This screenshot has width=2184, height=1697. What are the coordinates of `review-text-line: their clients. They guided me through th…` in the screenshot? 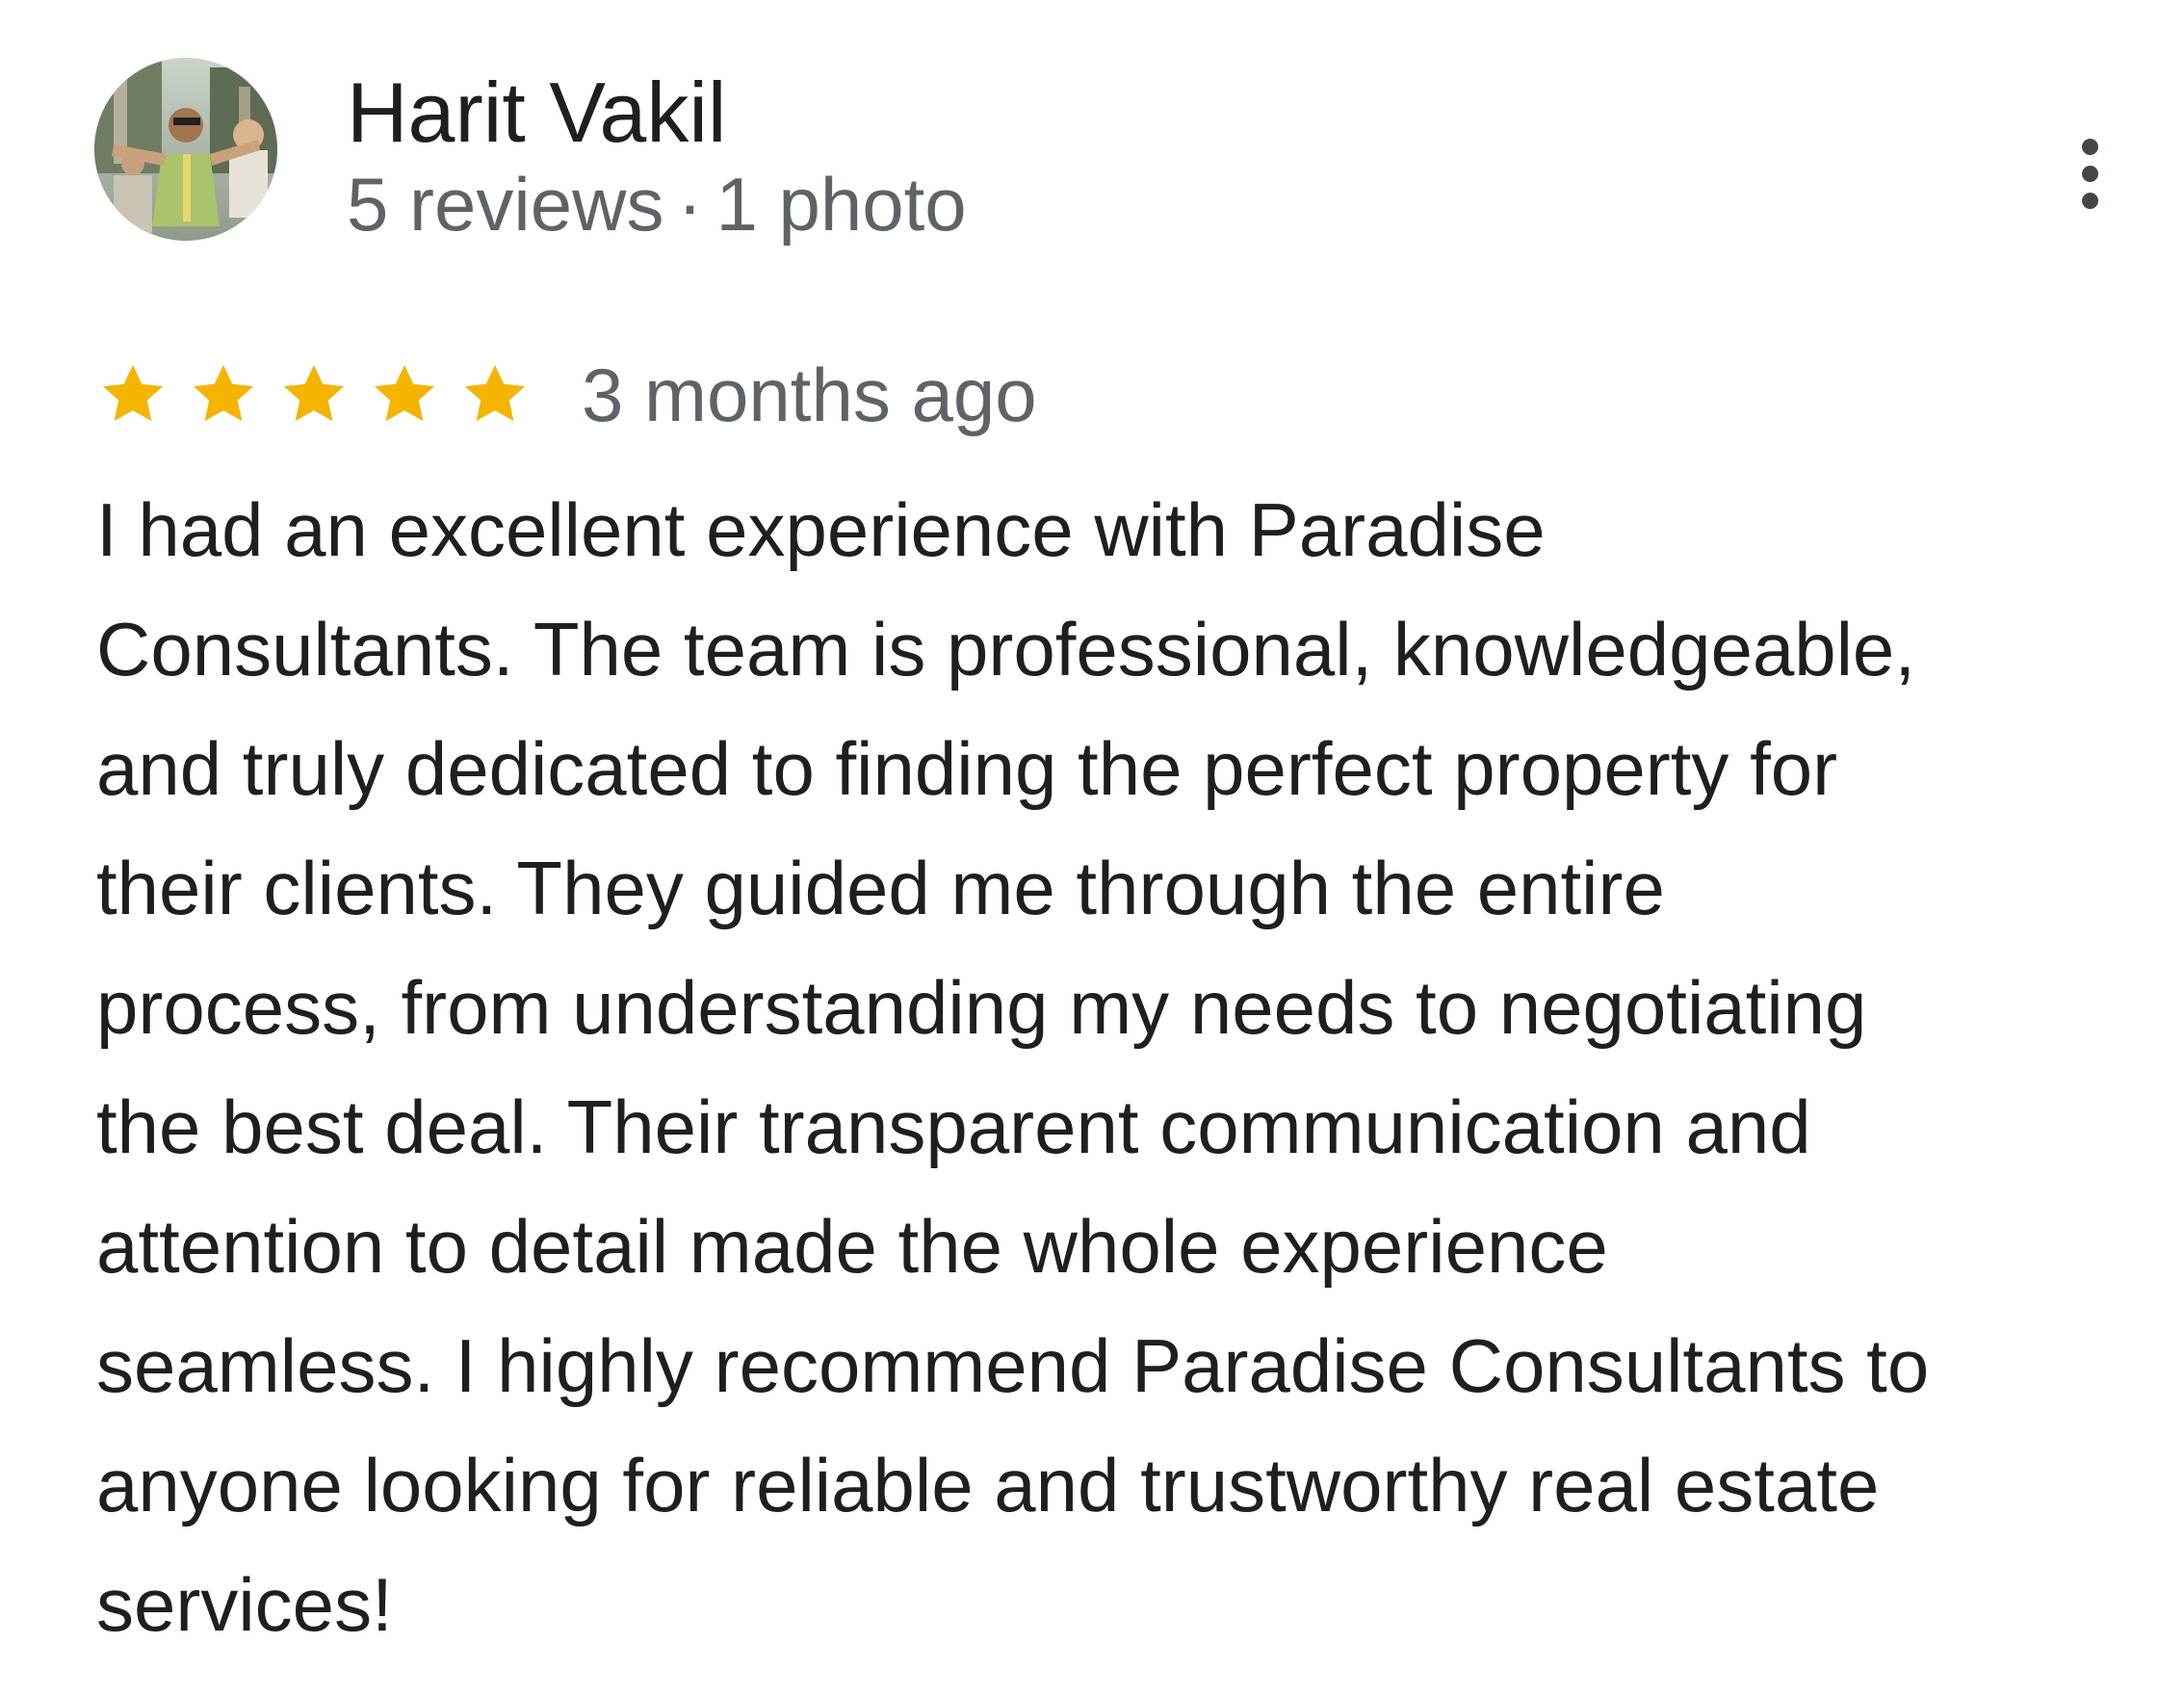 It's located at (880, 888).